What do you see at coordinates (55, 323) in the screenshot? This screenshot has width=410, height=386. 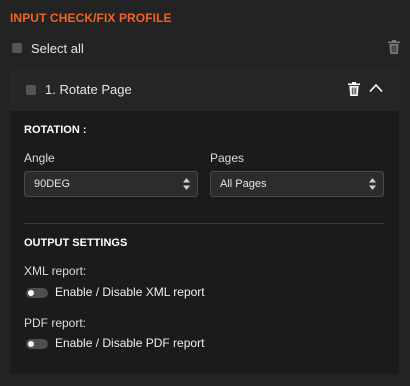 I see `pdf-report-label: PDF report:` at bounding box center [55, 323].